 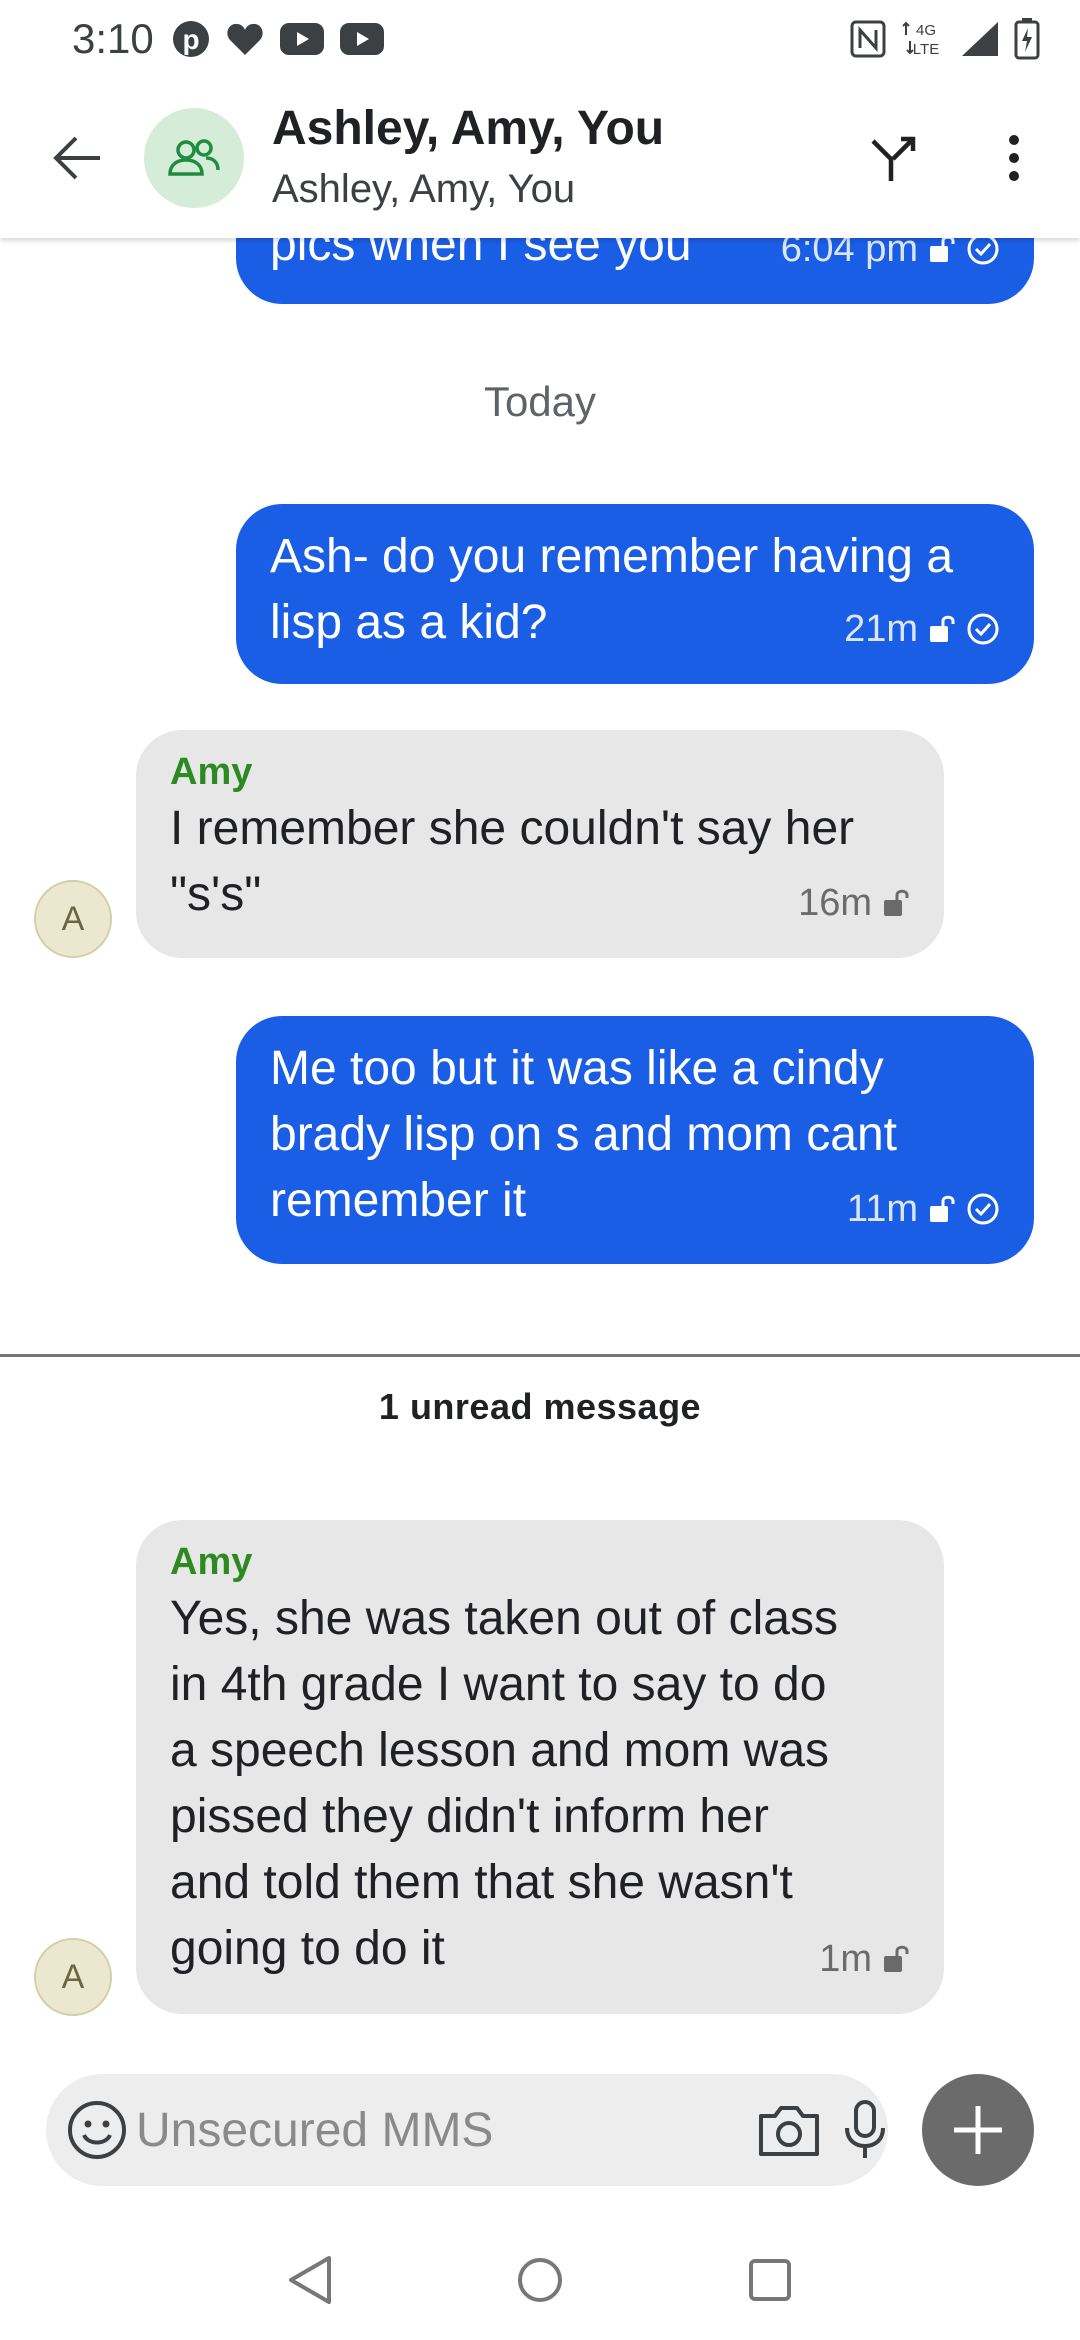 I want to click on merge-icon, so click(x=893, y=158).